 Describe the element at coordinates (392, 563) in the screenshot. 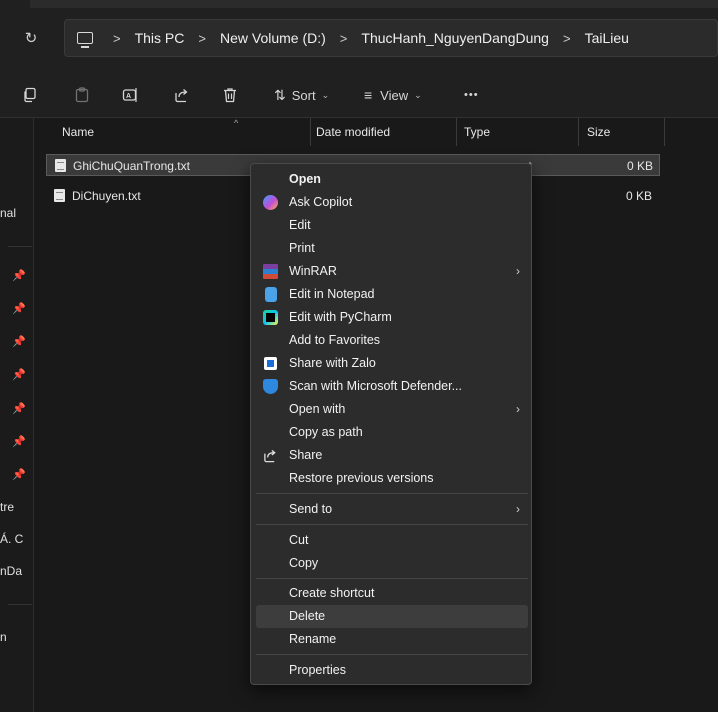

I see `menu-item-copy: Copy` at that location.